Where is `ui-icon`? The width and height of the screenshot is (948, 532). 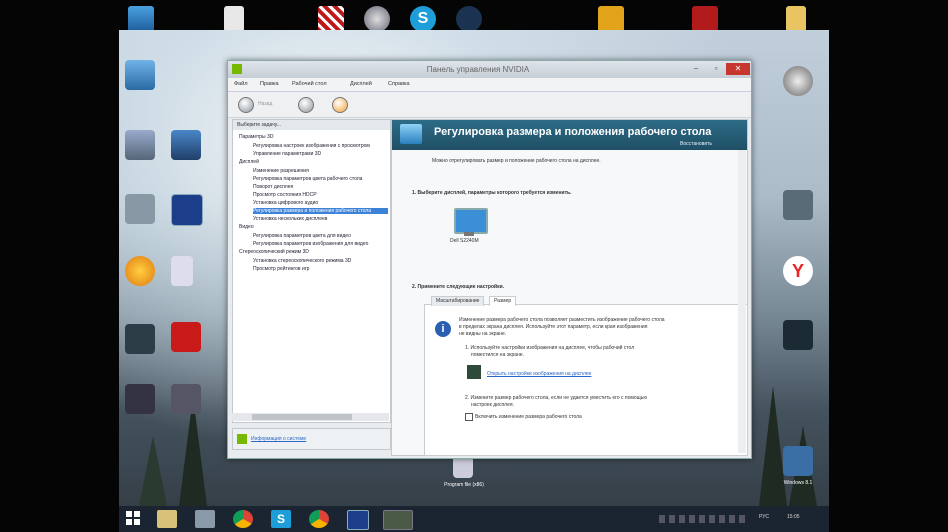 ui-icon is located at coordinates (377, 19).